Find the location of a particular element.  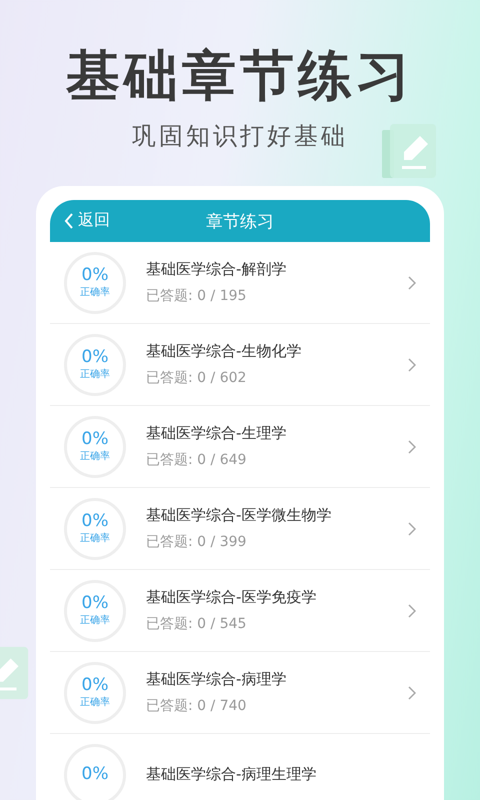

chapter-title: 基础医学综合-医学免疫学 is located at coordinates (232, 597).